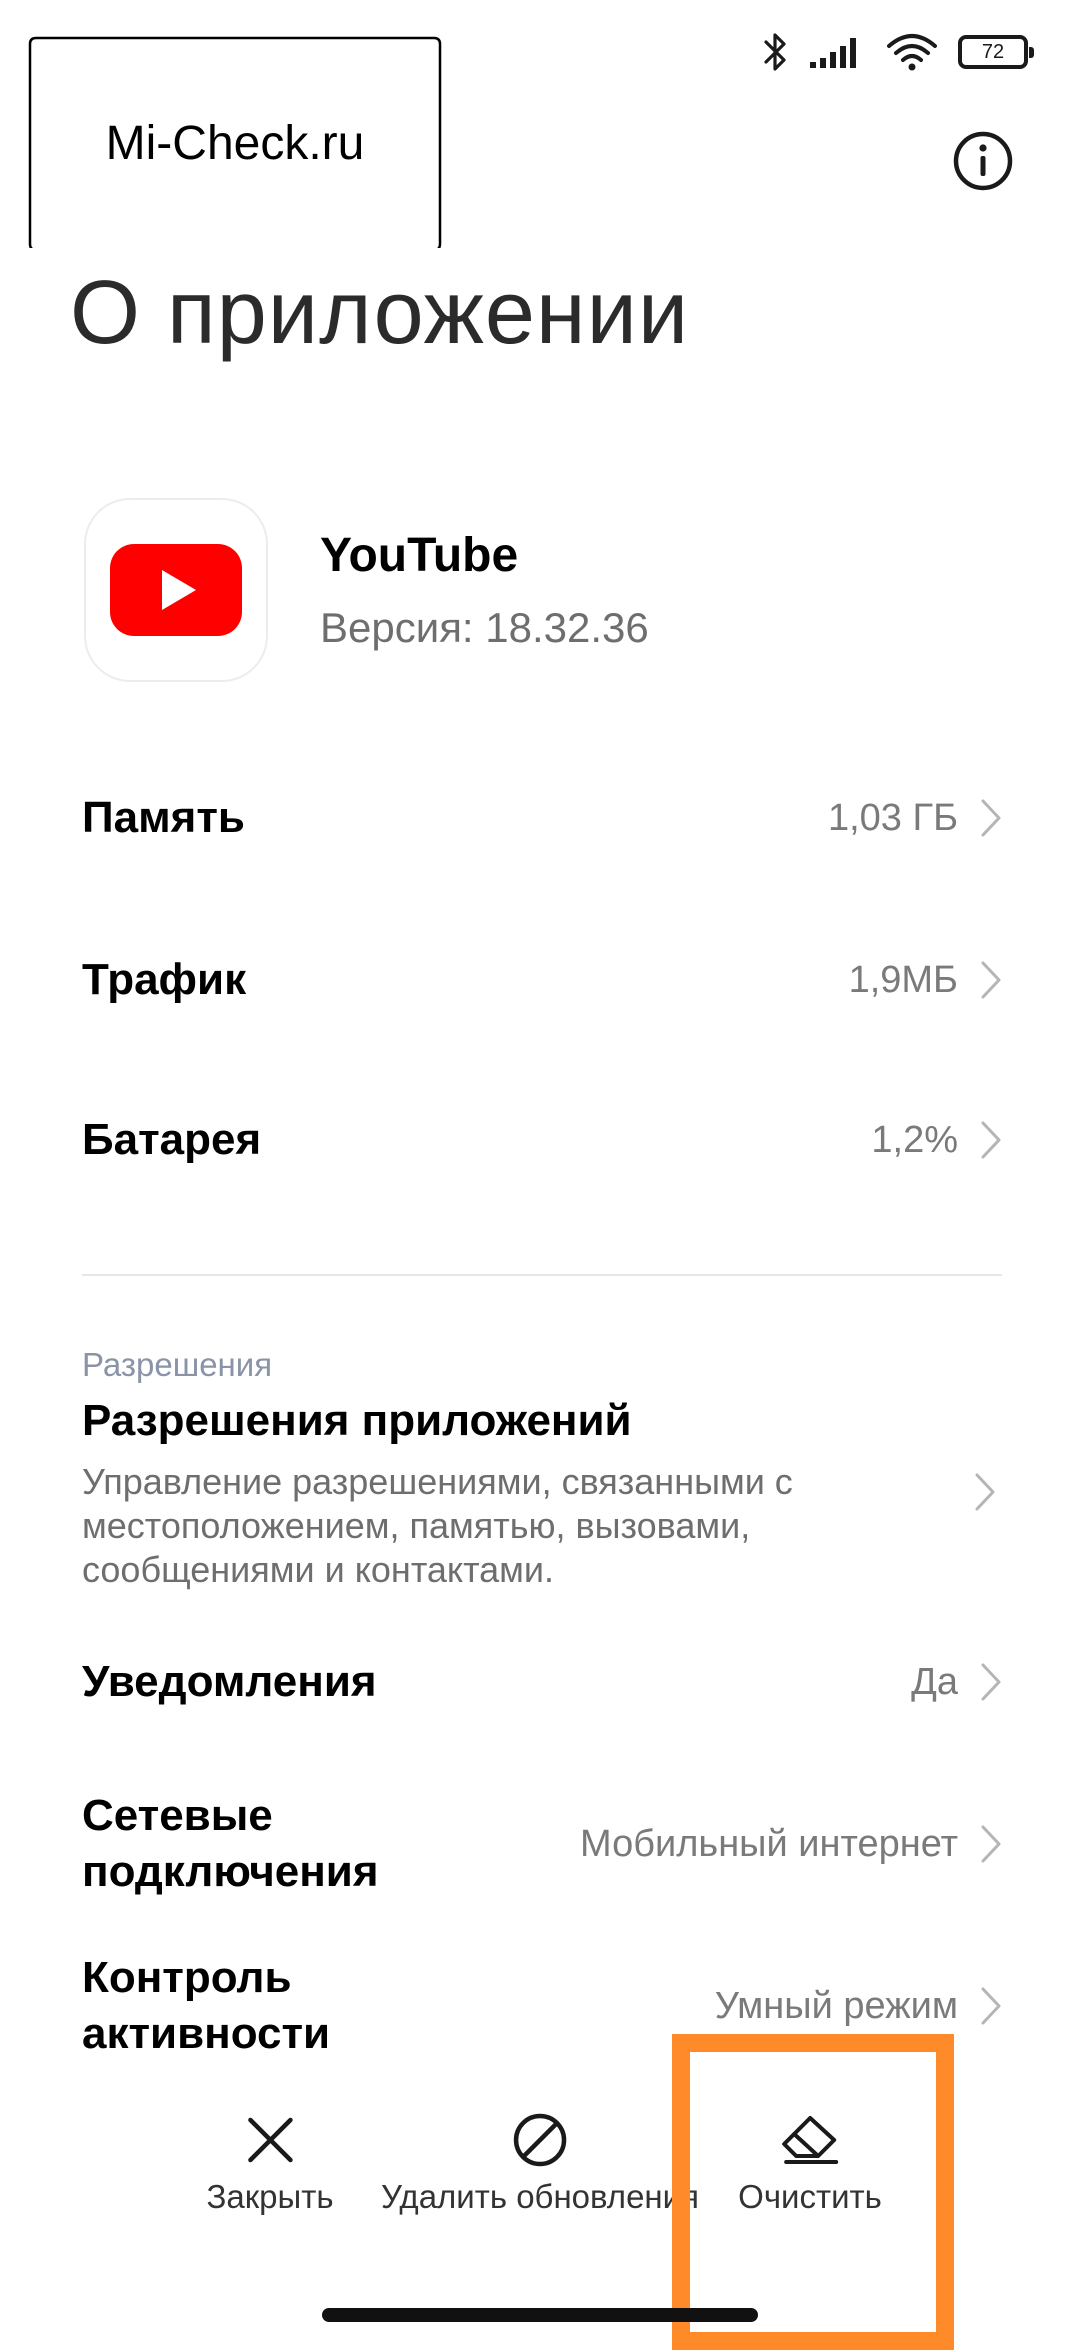 The height and width of the screenshot is (2350, 1080). Describe the element at coordinates (914, 1139) in the screenshot. I see `row-value: 1,2%` at that location.